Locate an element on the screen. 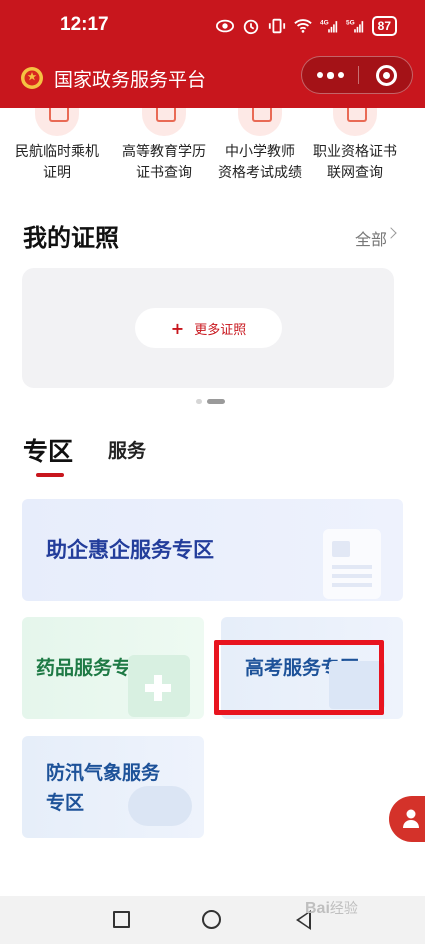  more-licenses-label: 更多证照 is located at coordinates (220, 330).